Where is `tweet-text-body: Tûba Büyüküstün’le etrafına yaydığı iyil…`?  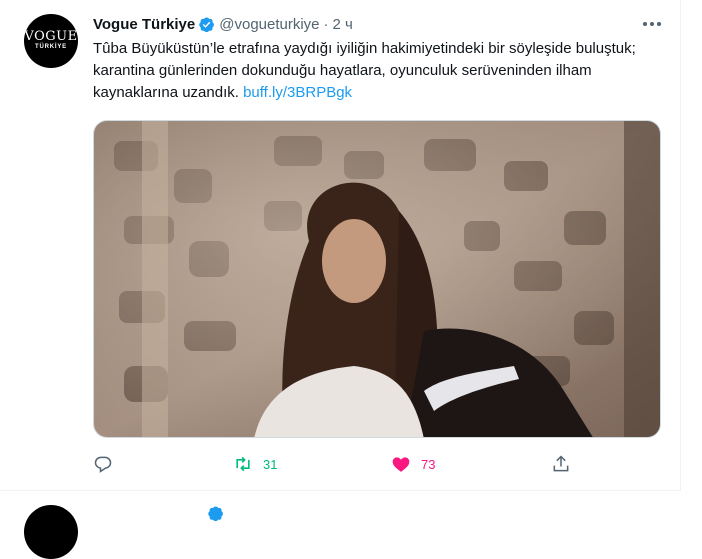 tweet-text-body: Tûba Büyüküstün’le etrafına yaydığı iyil… is located at coordinates (364, 70).